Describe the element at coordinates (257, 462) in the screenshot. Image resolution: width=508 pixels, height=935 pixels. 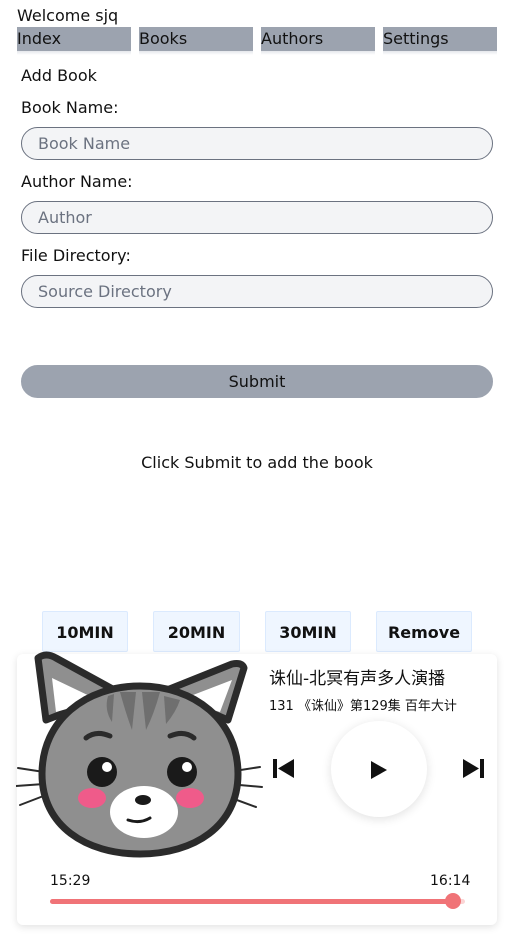
I see `submit-hint: Click Submit to add the book` at that location.